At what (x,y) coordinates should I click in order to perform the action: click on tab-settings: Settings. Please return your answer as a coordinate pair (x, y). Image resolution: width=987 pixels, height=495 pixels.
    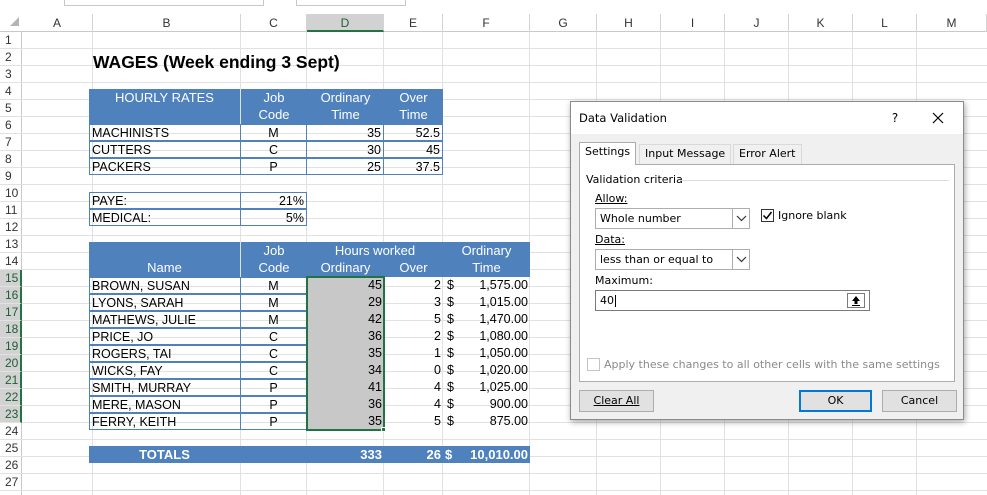
    Looking at the image, I should click on (608, 153).